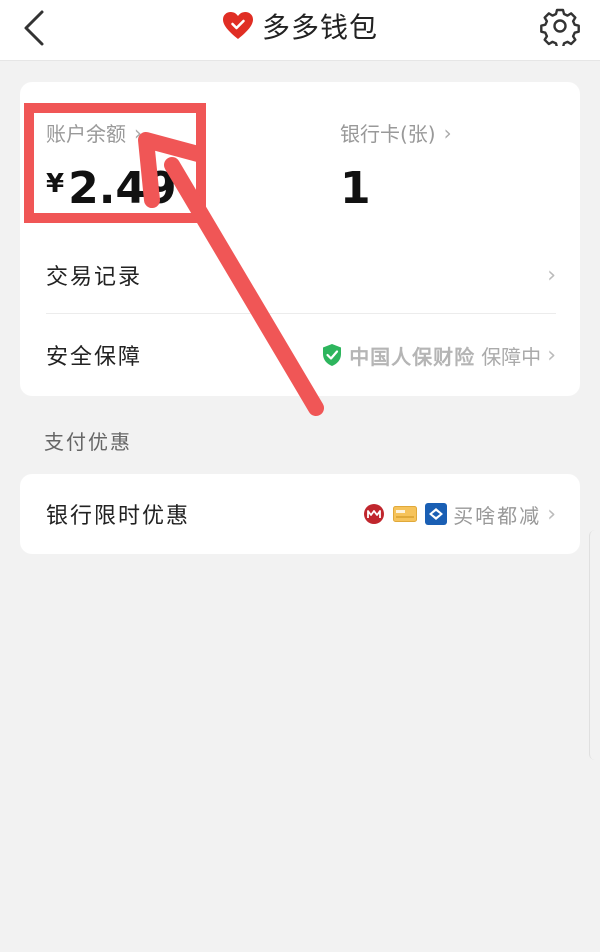 Image resolution: width=600 pixels, height=952 pixels. I want to click on bank-offer-row: 银行限时优惠 买啥都减 ›, so click(300, 514).